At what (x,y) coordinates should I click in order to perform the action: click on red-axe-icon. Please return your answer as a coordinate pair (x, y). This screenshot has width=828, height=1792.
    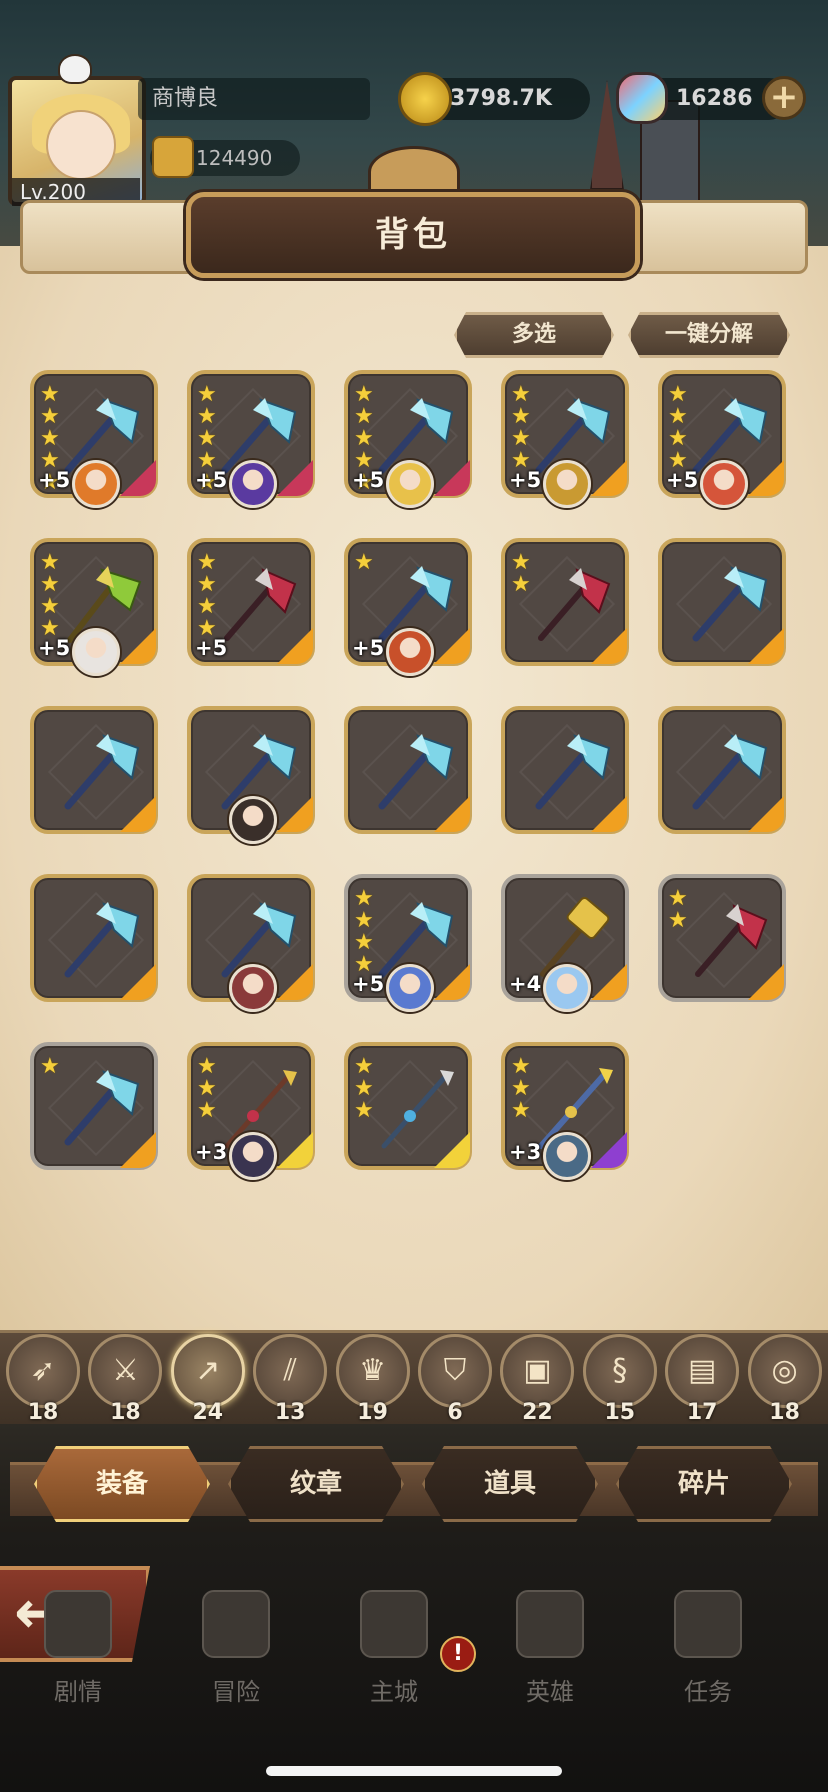
    Looking at the image, I should click on (258, 603).